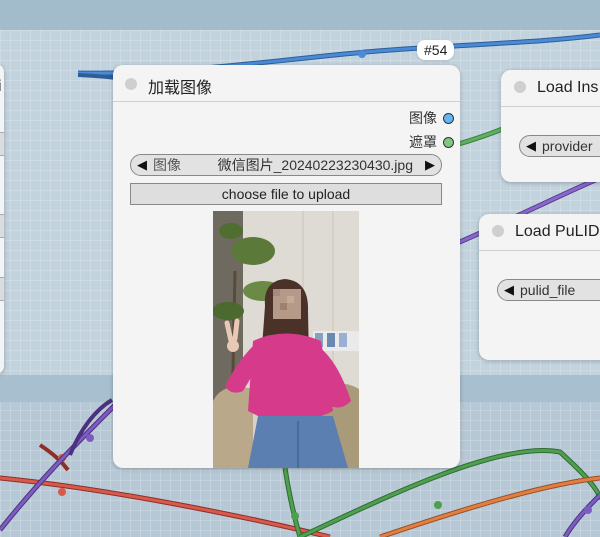 The width and height of the screenshot is (600, 537). What do you see at coordinates (430, 165) in the screenshot?
I see `combo-right-arrow-icon: ▶` at bounding box center [430, 165].